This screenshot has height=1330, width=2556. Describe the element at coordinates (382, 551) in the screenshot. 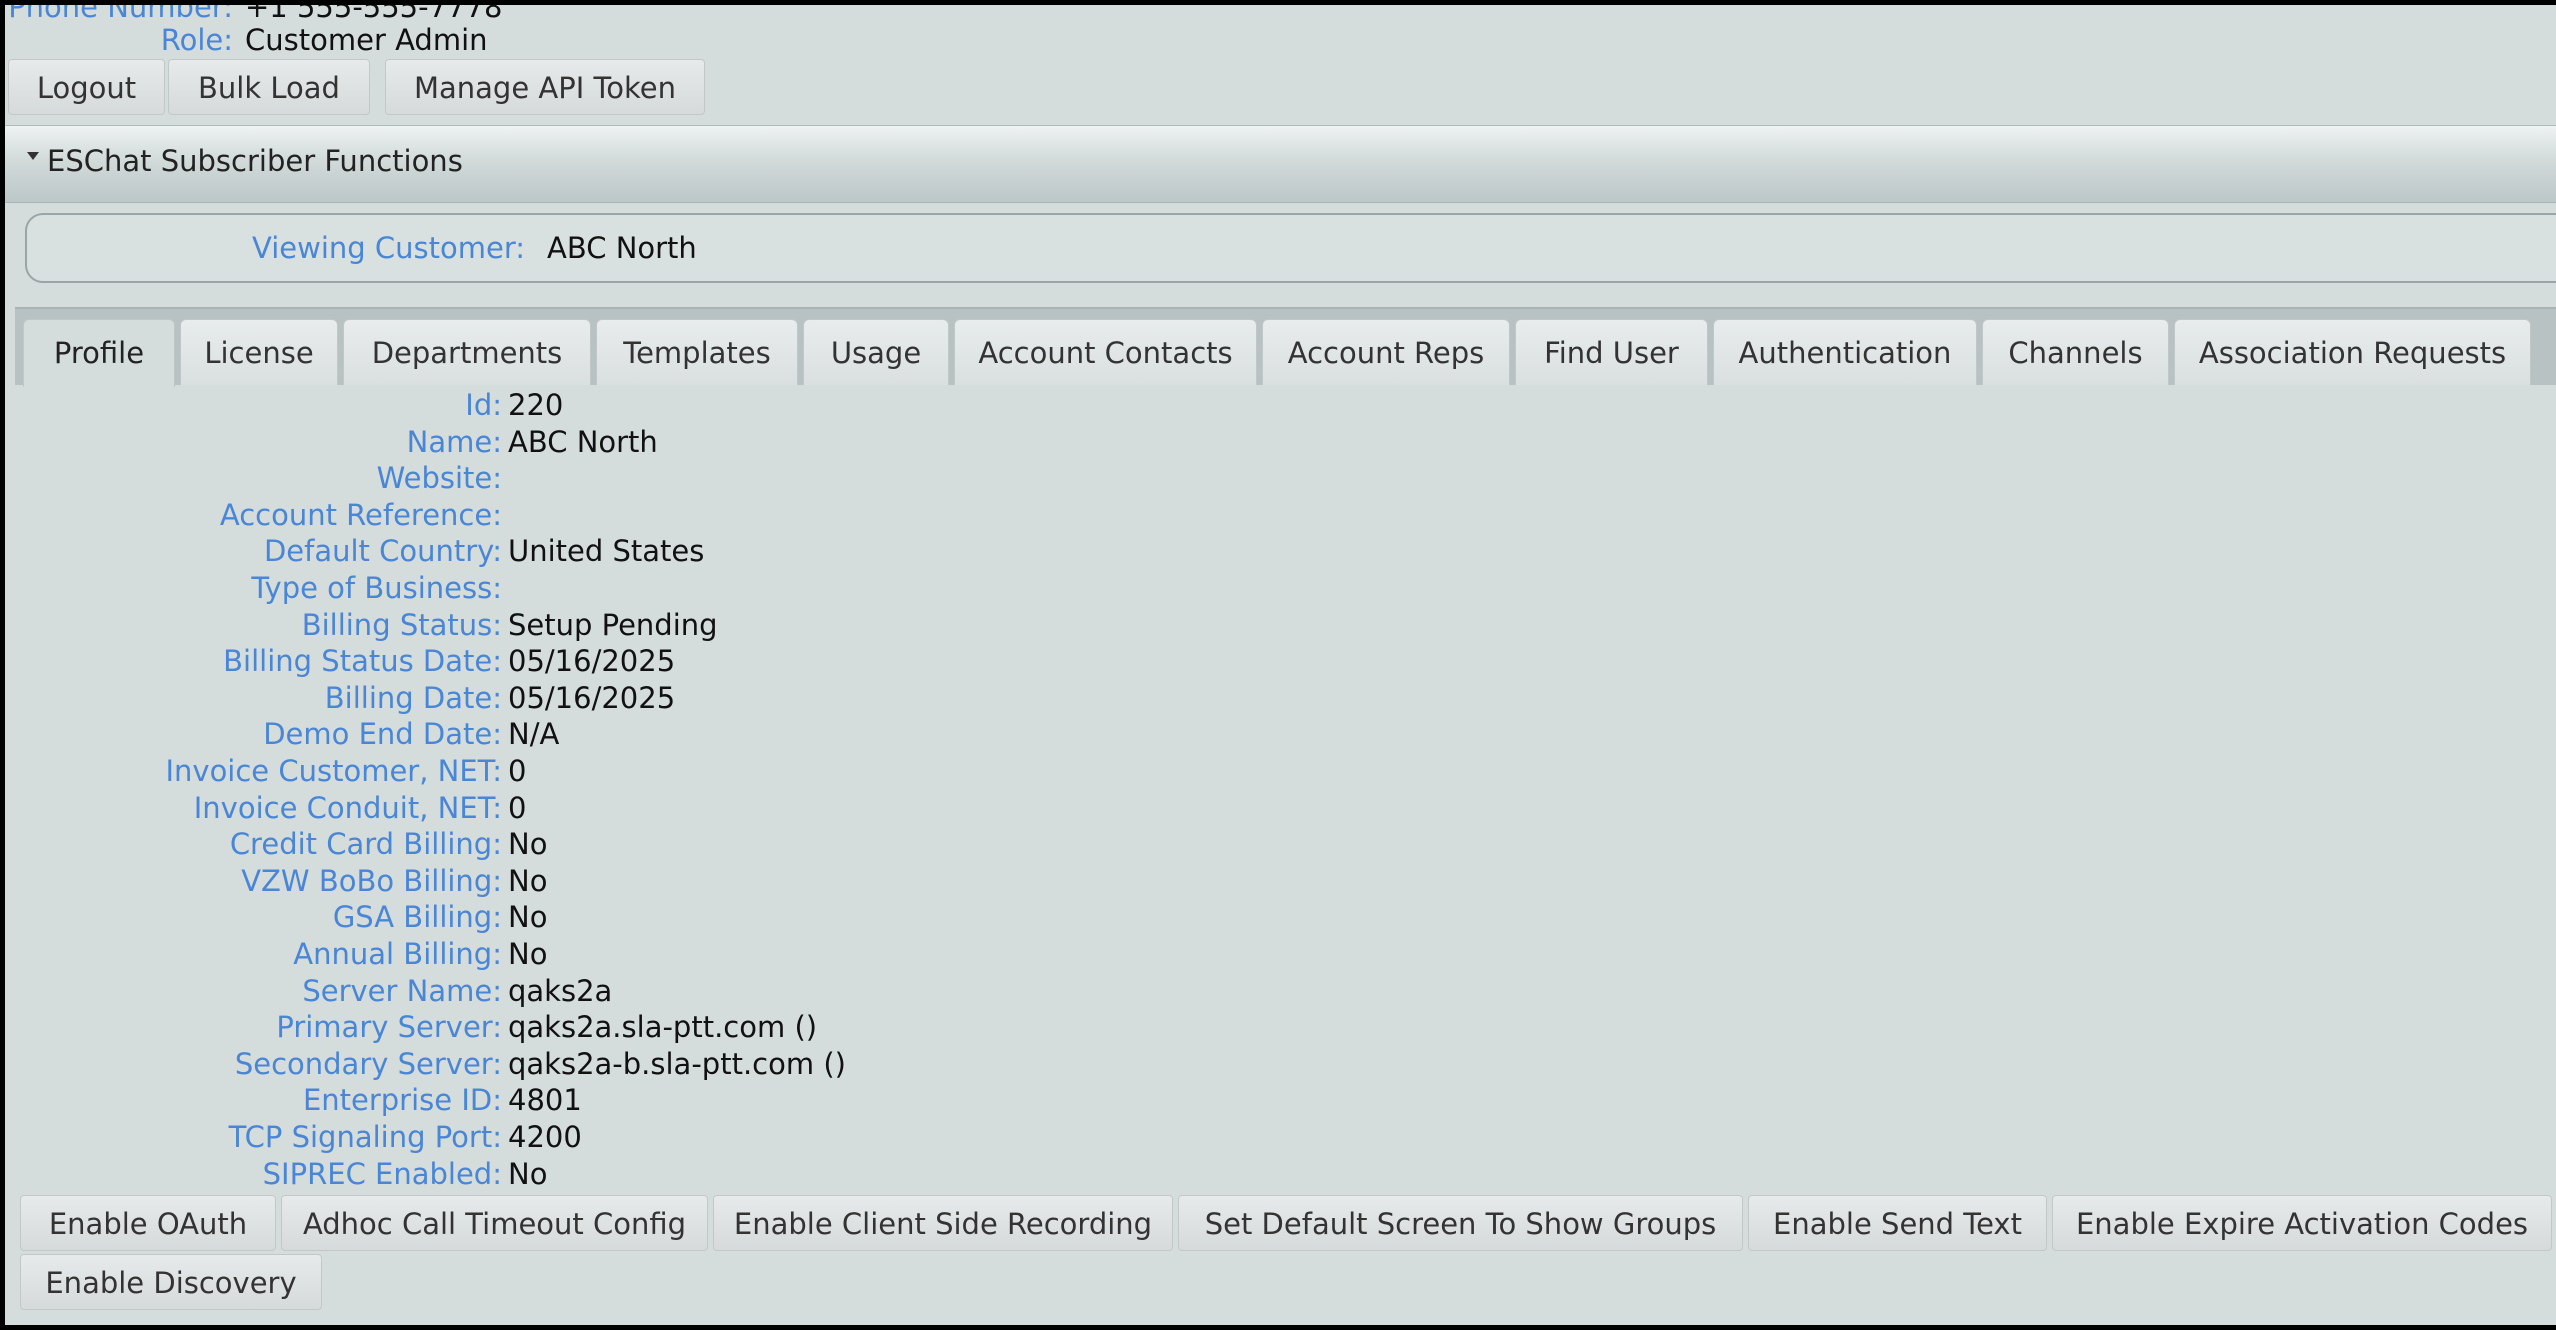

I see `field-label: Default Country:` at that location.